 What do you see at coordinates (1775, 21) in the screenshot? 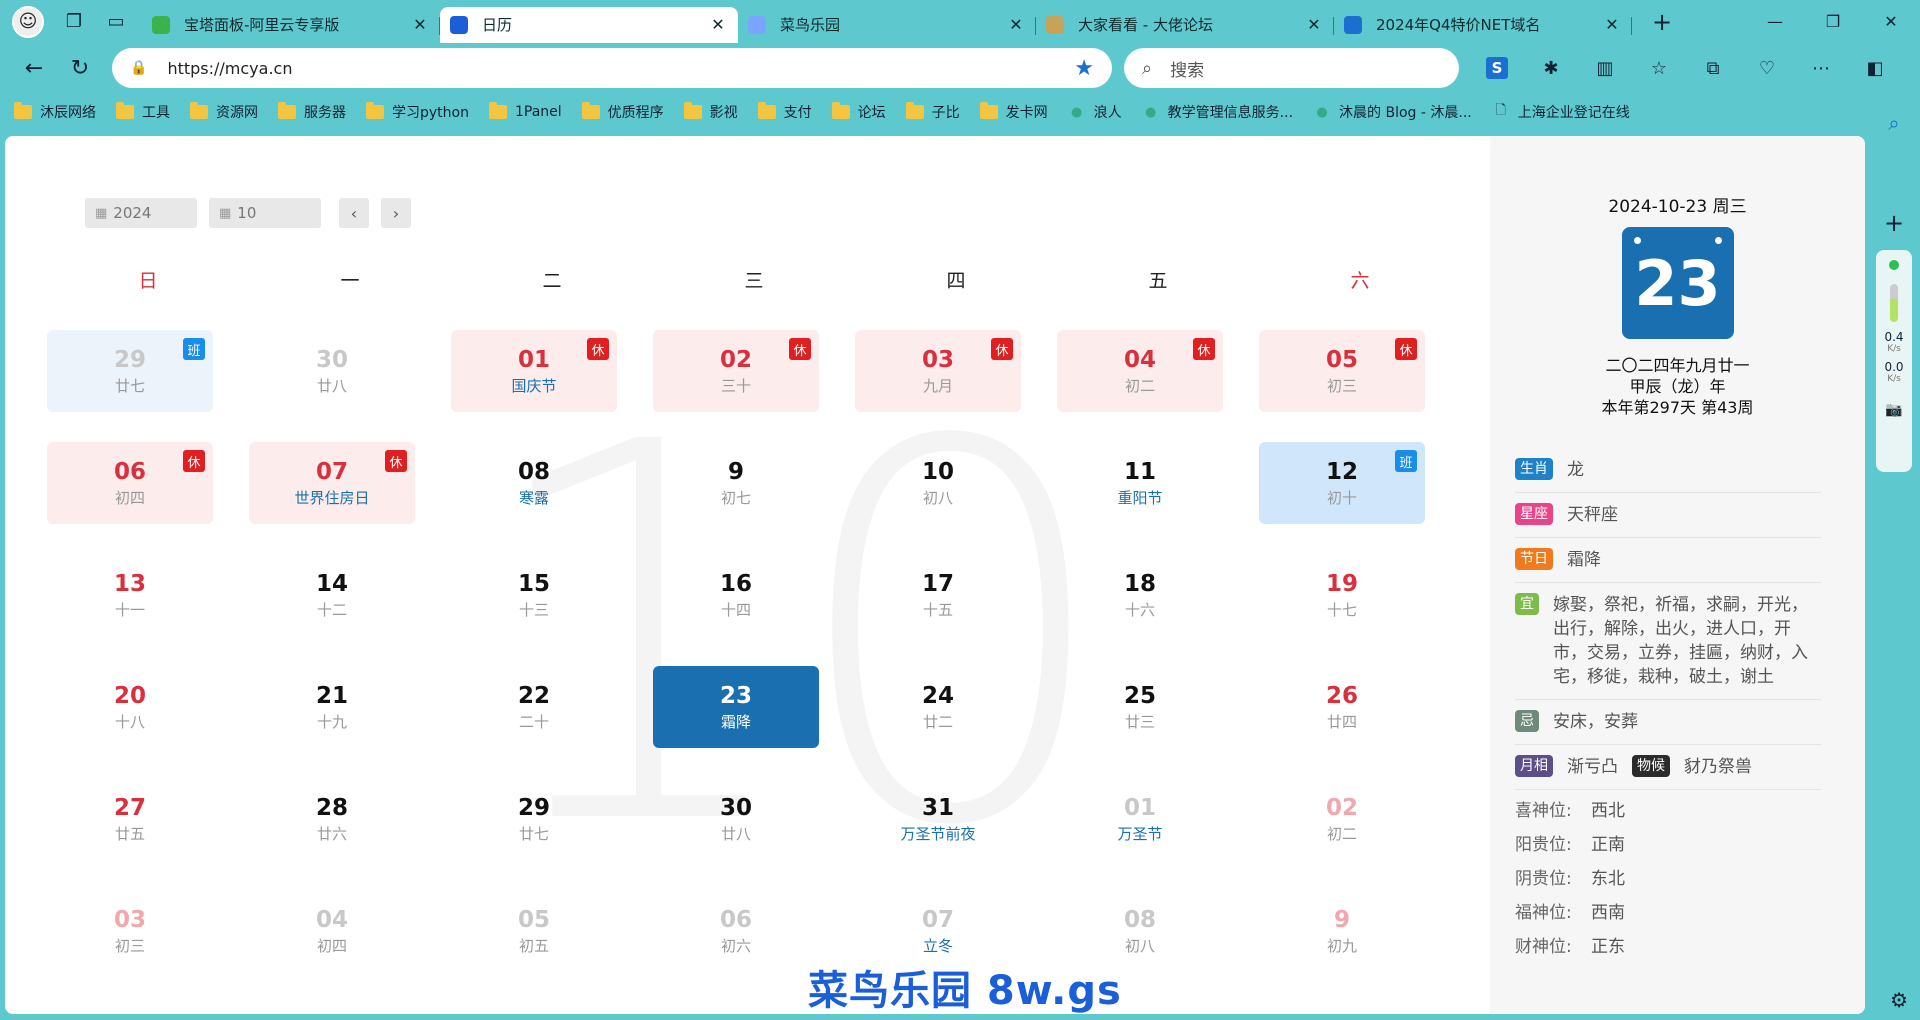
I see `minimize-icon: —` at bounding box center [1775, 21].